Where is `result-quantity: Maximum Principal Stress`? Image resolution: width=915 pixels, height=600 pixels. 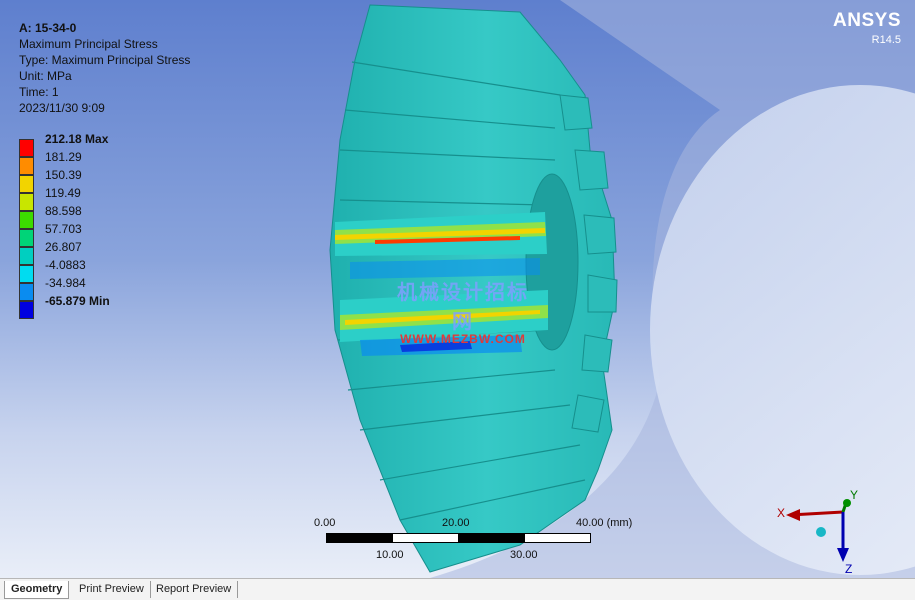 result-quantity: Maximum Principal Stress is located at coordinates (88, 44).